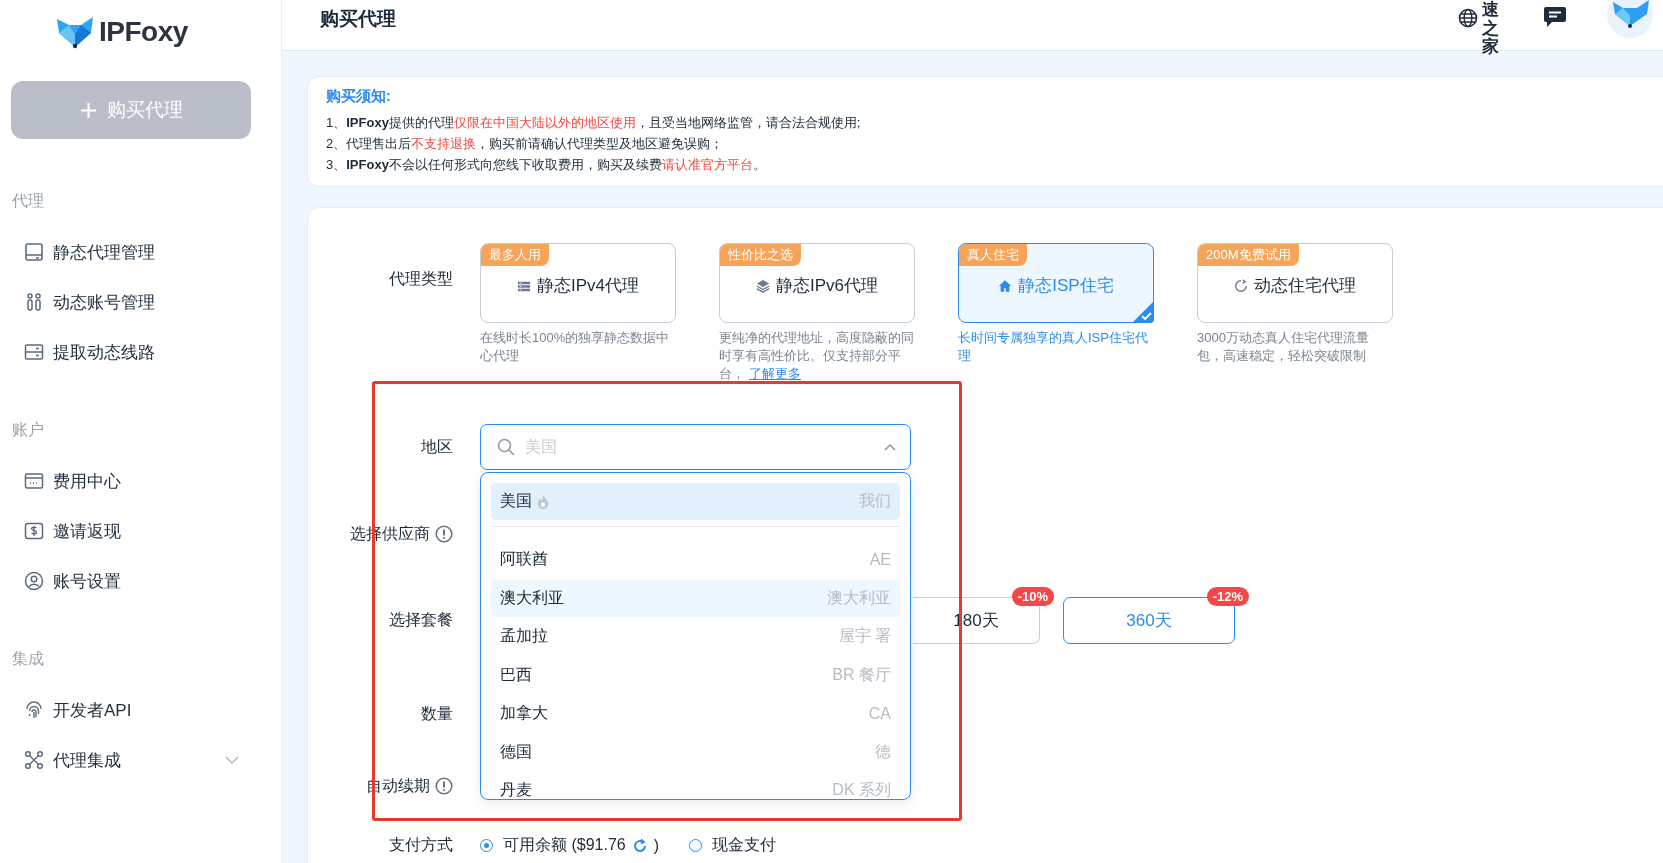 The height and width of the screenshot is (863, 1663). I want to click on check-corner-icon, so click(1143, 312).